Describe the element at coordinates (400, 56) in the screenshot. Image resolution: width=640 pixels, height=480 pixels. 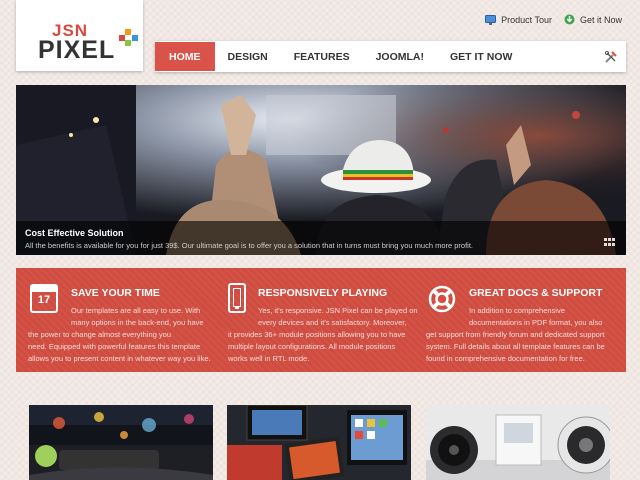
I see `nav-item-joomla: JOOMLA!` at that location.